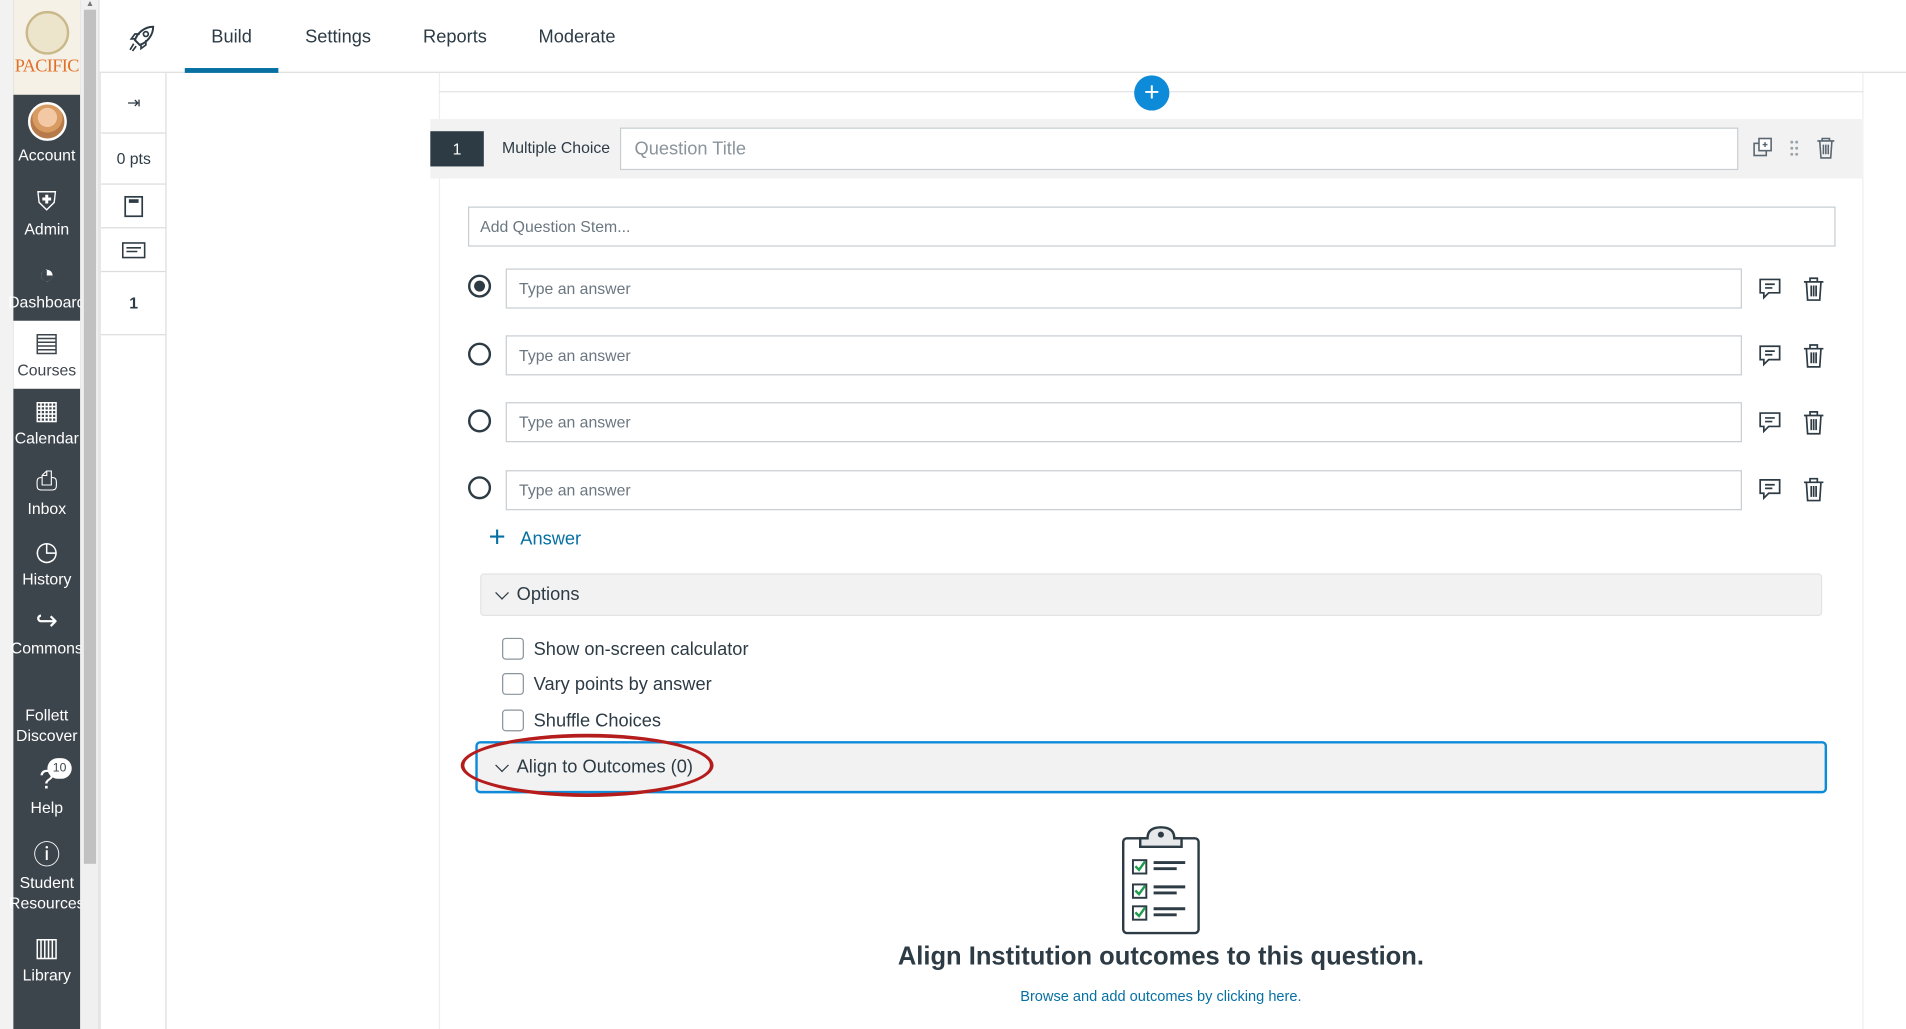 The height and width of the screenshot is (1029, 1906). I want to click on nav-courses: ▤ Courses, so click(47, 354).